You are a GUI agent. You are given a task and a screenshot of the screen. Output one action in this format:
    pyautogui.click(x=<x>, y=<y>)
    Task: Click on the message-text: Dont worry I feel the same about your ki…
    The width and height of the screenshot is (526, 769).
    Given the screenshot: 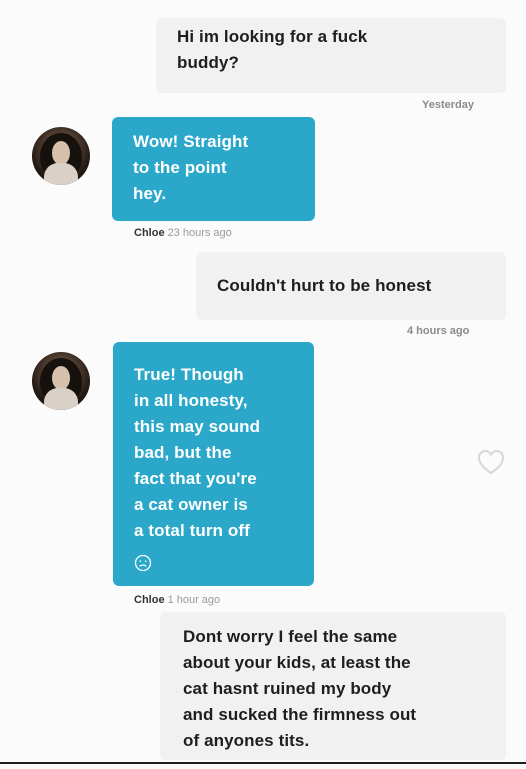 What is the action you would take?
    pyautogui.click(x=300, y=688)
    